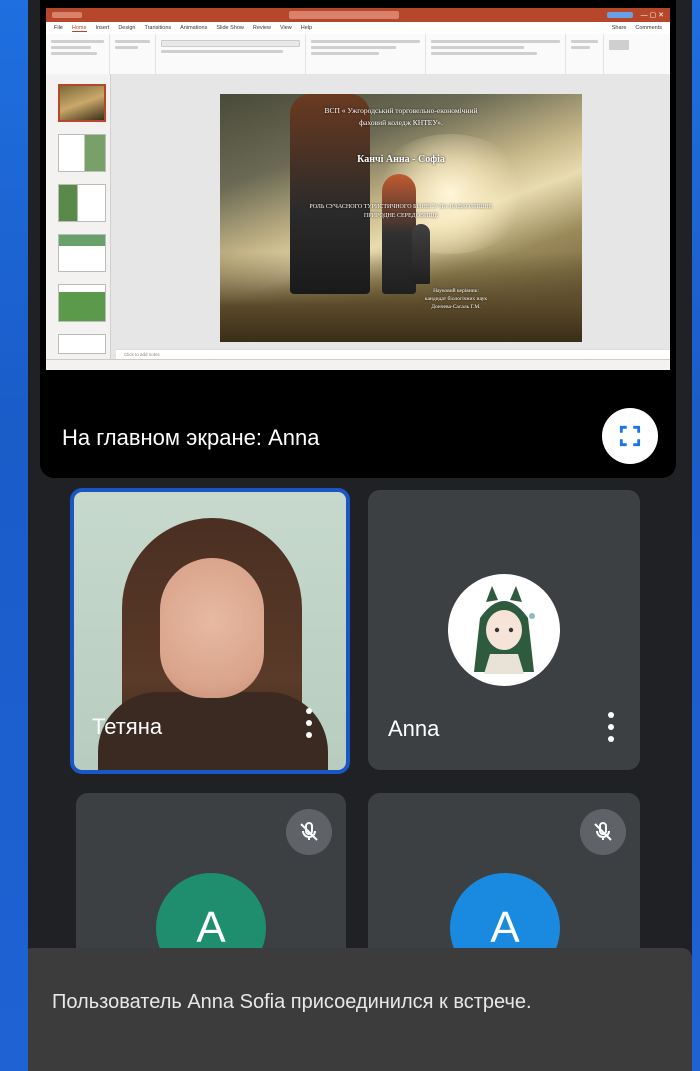  What do you see at coordinates (456, 307) in the screenshot?
I see `slide-supervisor-3: Дончева-Сасаль Г.М.` at bounding box center [456, 307].